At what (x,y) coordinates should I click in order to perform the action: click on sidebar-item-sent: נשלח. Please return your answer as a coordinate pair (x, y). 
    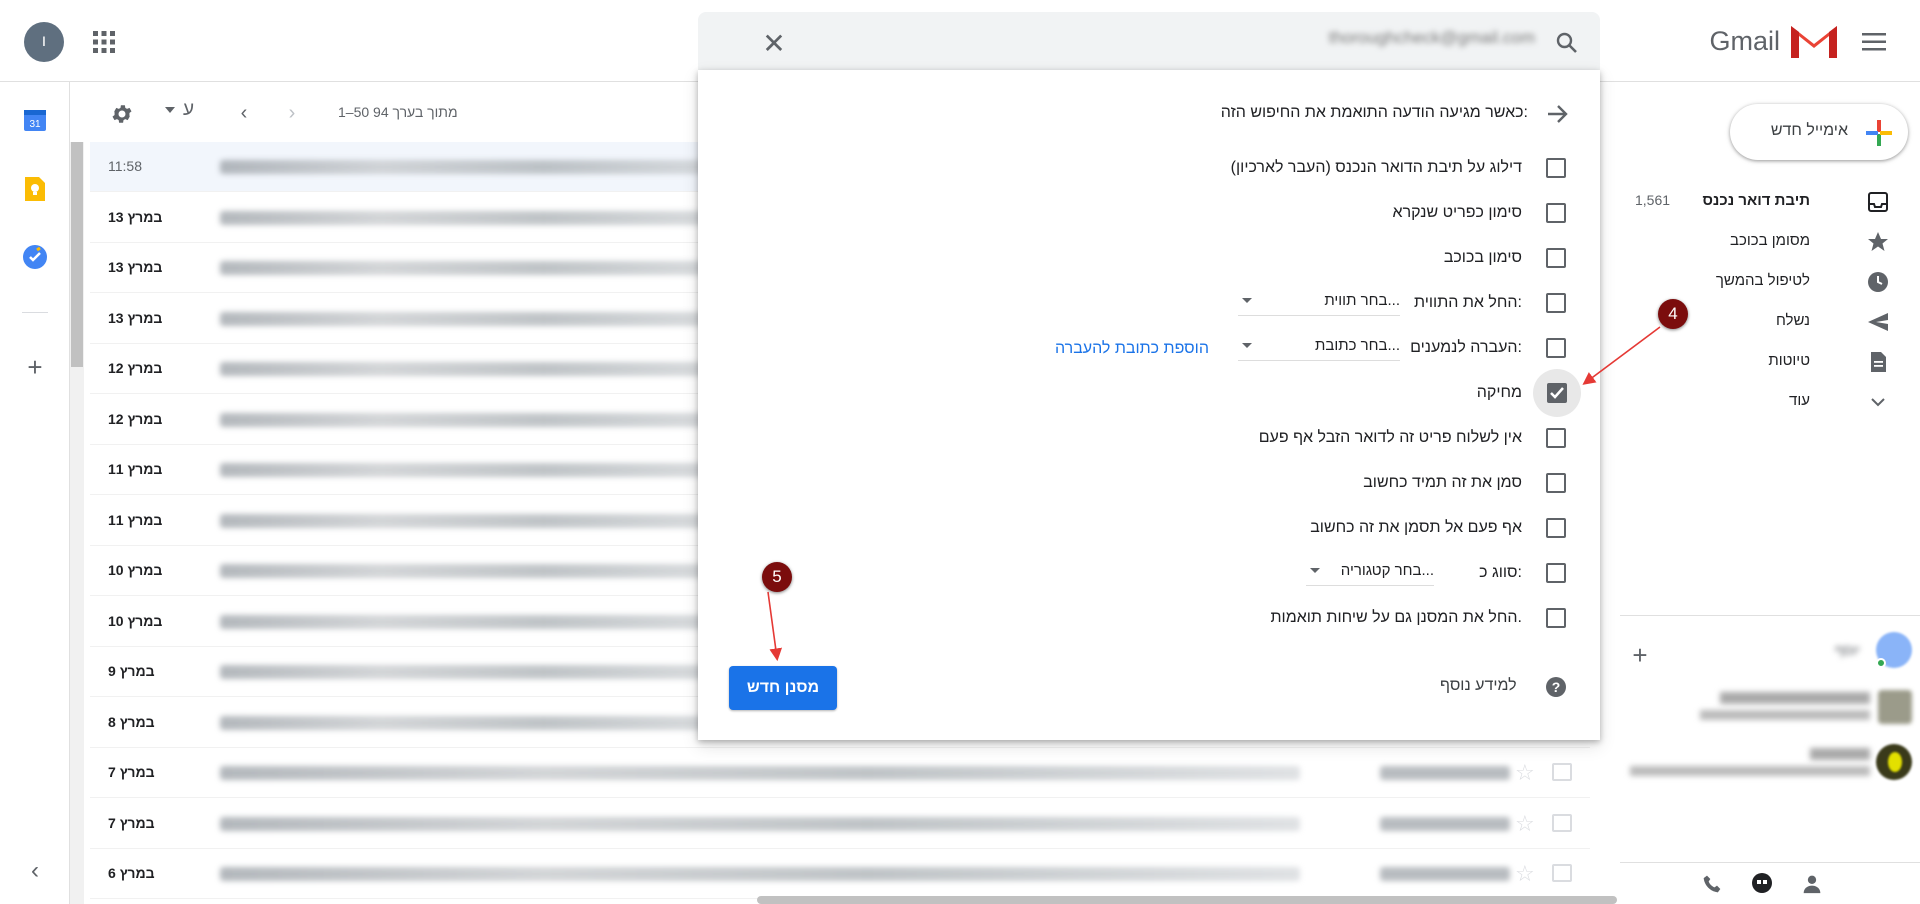
    Looking at the image, I should click on (1755, 322).